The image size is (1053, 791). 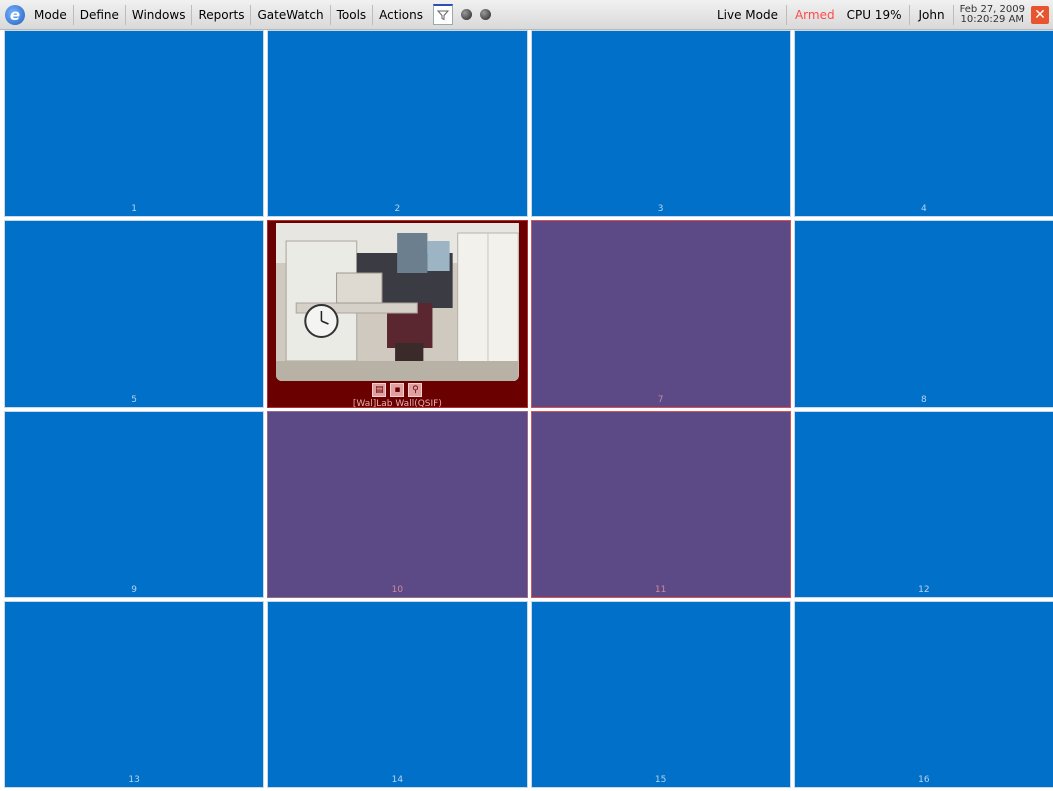 I want to click on cell-number: 7, so click(x=660, y=399).